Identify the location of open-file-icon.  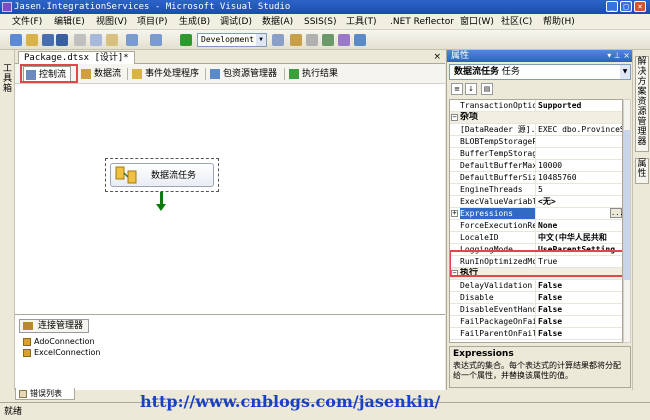
(32, 40).